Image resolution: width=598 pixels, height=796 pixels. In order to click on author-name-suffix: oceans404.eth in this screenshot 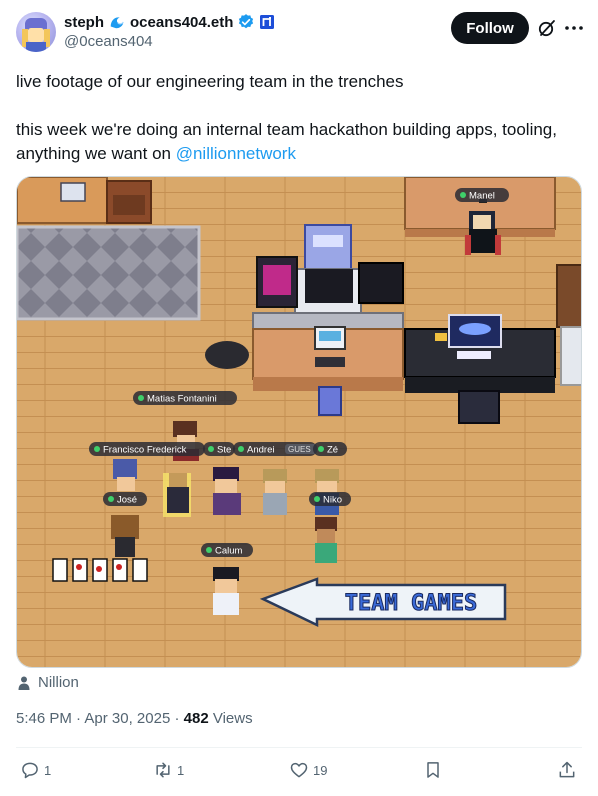, I will do `click(181, 22)`.